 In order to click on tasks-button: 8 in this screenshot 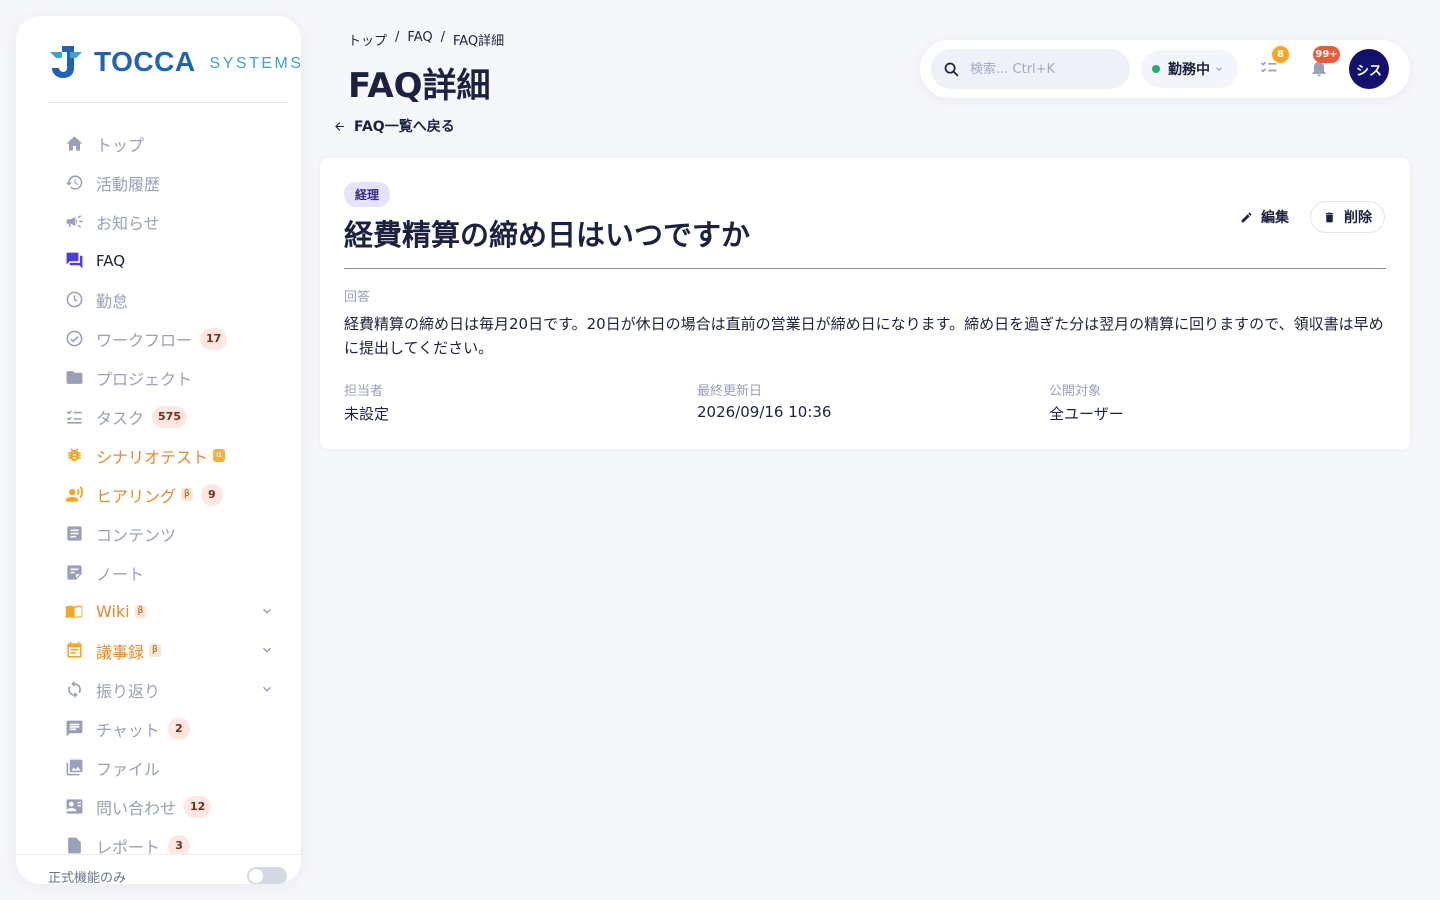, I will do `click(1274, 63)`.